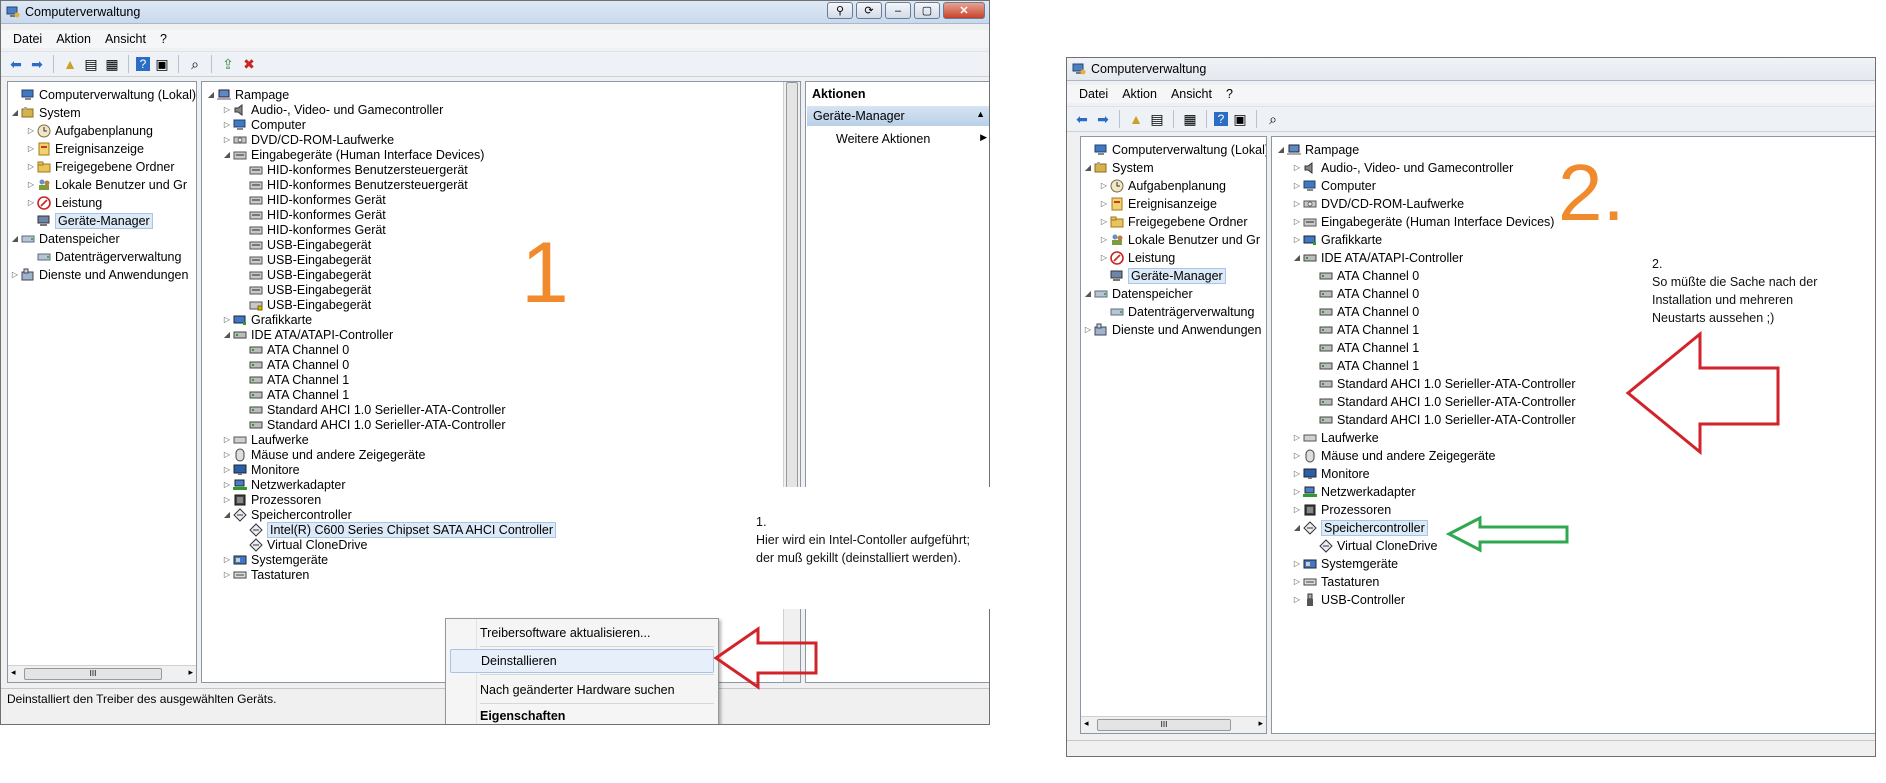 The height and width of the screenshot is (783, 1886). I want to click on minimize-button: –, so click(898, 10).